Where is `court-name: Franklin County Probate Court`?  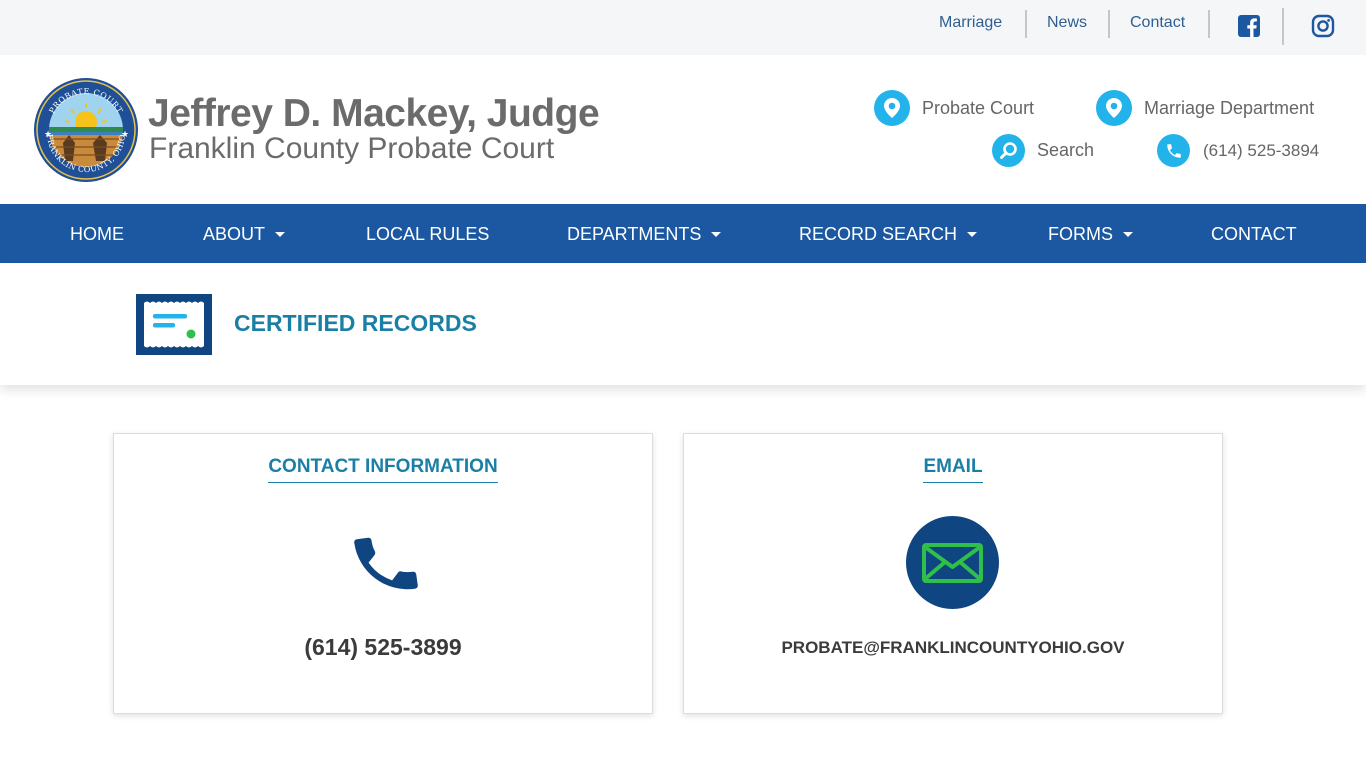
court-name: Franklin County Probate Court is located at coordinates (351, 149).